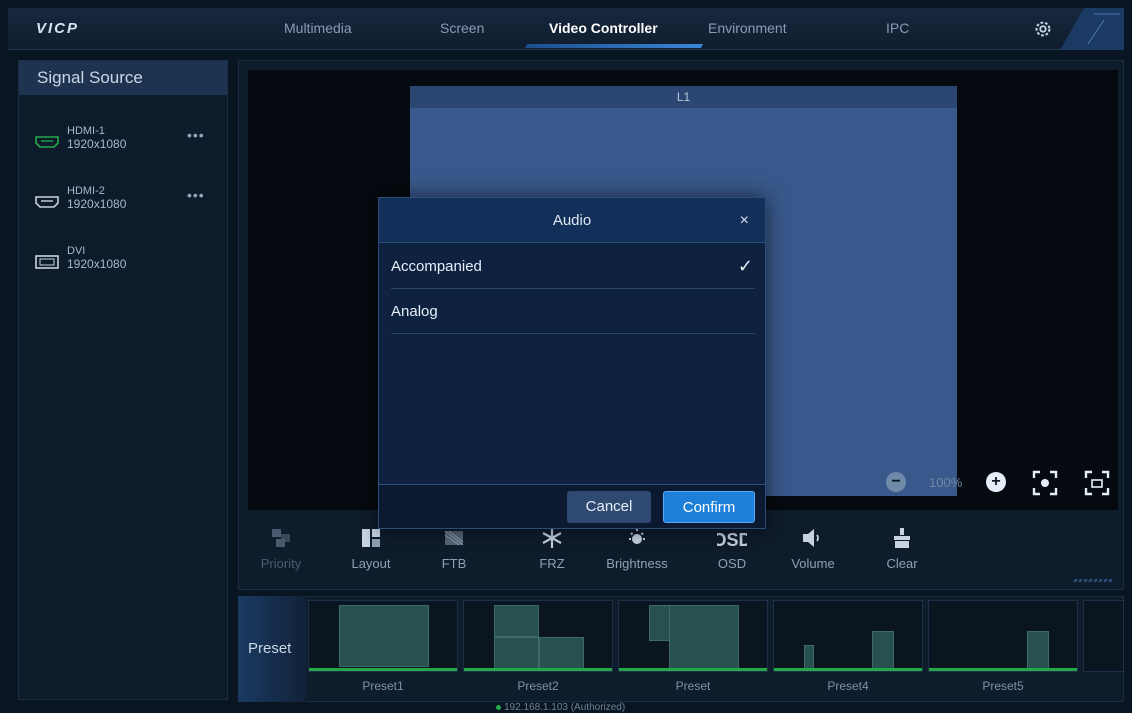 Image resolution: width=1132 pixels, height=713 pixels. Describe the element at coordinates (538, 686) in the screenshot. I see `preset-name: Preset2` at that location.